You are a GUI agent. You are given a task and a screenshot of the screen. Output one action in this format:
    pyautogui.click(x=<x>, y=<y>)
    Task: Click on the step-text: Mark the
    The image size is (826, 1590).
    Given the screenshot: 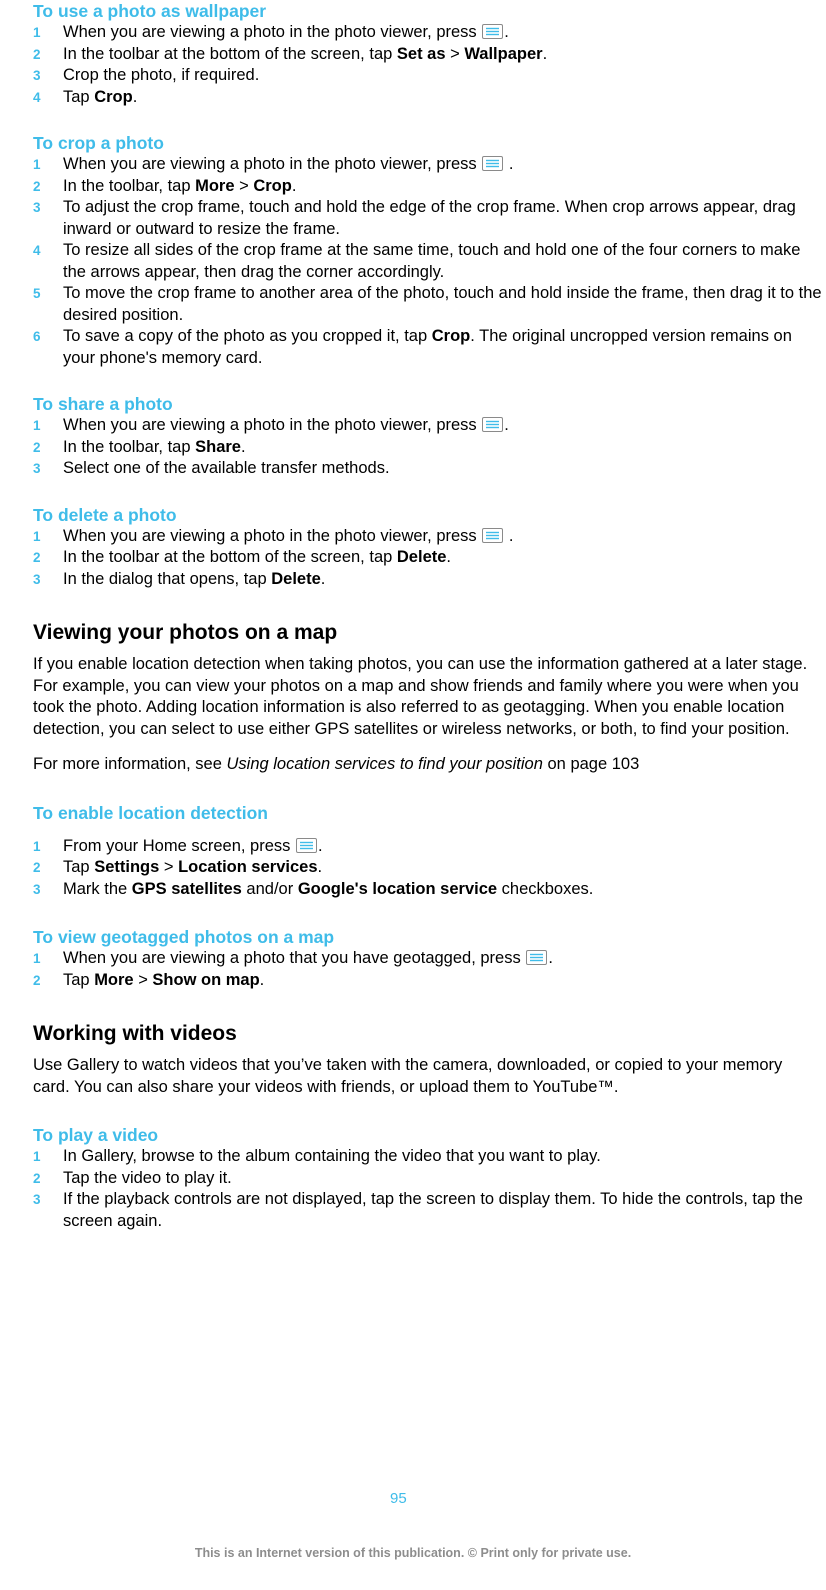 What is the action you would take?
    pyautogui.click(x=97, y=888)
    